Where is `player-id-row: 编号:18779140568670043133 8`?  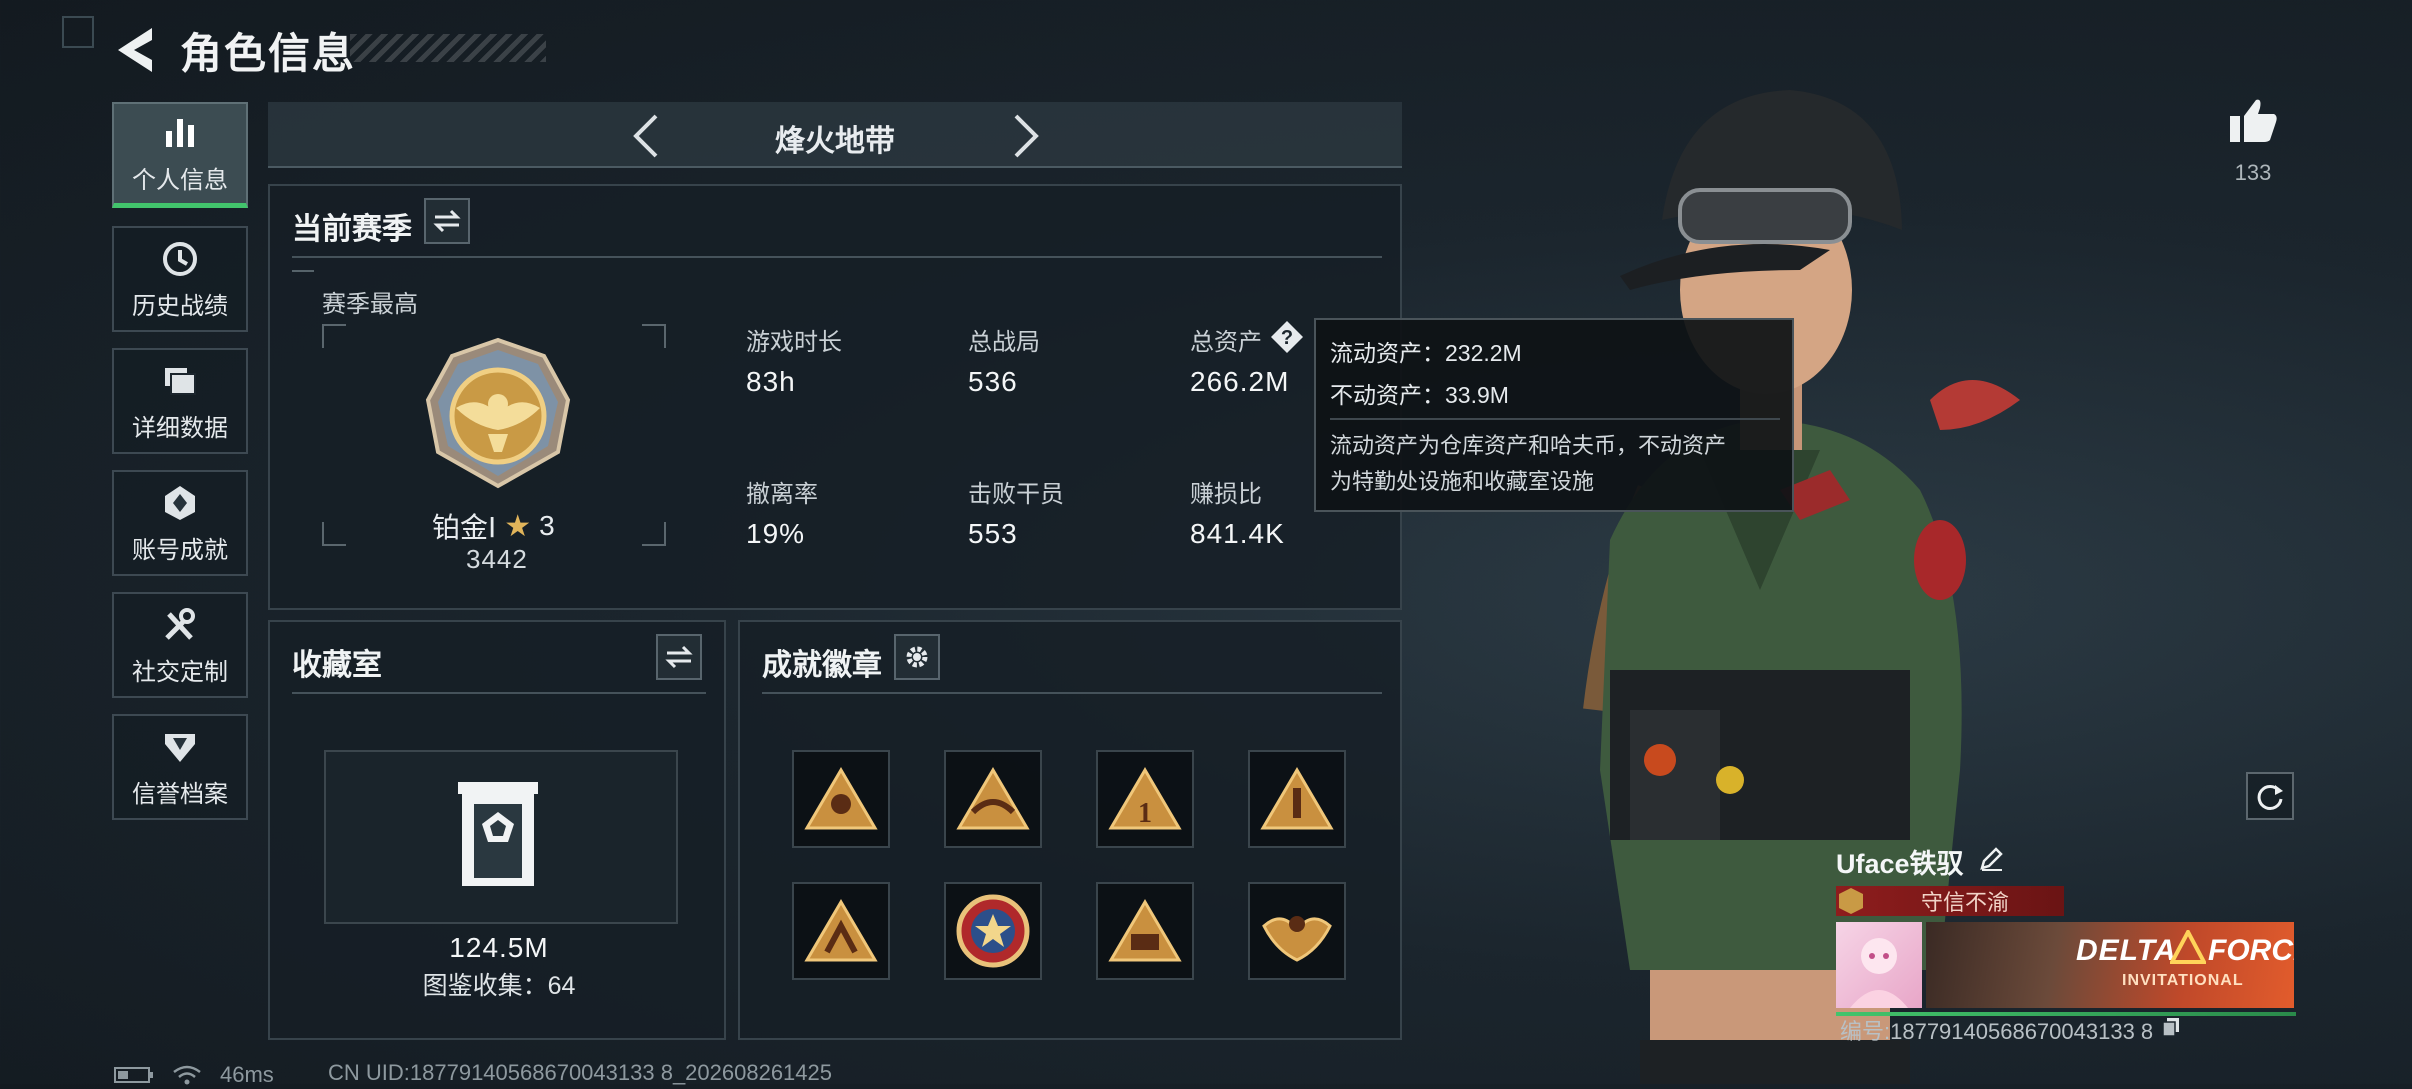
player-id-row: 编号:18779140568670043133 8 is located at coordinates (2010, 1030).